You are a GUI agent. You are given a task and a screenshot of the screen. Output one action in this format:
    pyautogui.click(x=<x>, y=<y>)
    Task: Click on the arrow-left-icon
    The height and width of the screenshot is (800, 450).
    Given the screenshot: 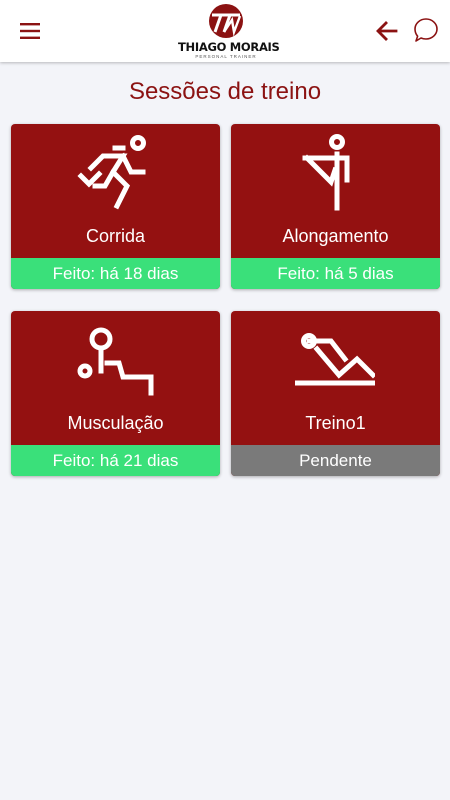 What is the action you would take?
    pyautogui.click(x=387, y=31)
    